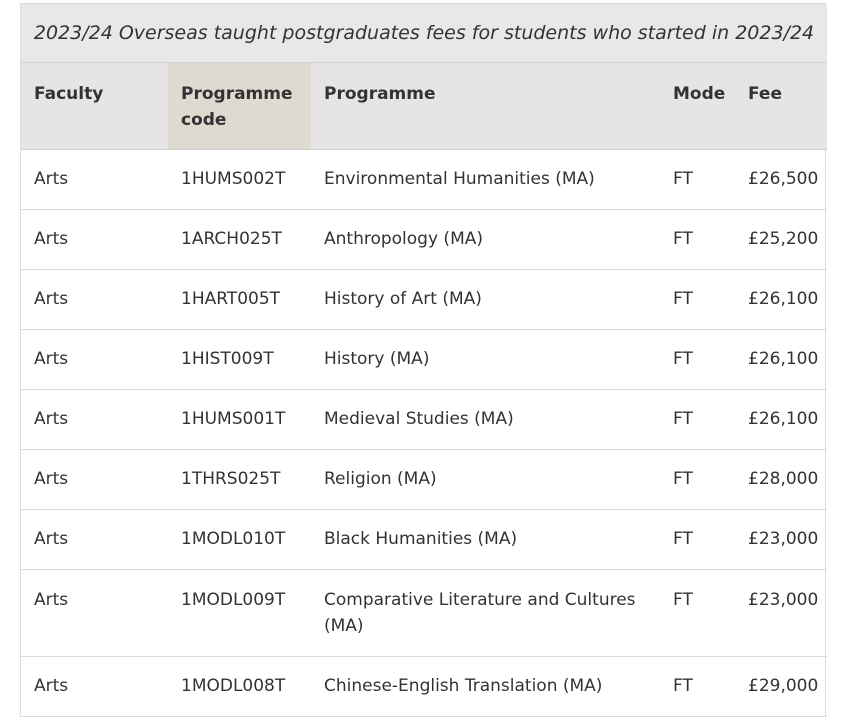 This screenshot has height=719, width=850. I want to click on table-row: Arts 1HIST009T History (MA) FT £26,100, so click(424, 359).